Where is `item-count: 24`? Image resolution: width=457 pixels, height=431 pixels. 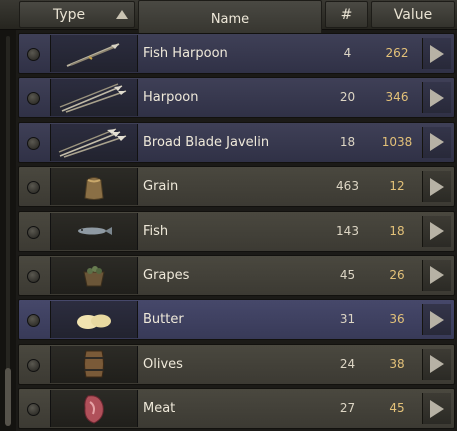 item-count: 24 is located at coordinates (347, 363).